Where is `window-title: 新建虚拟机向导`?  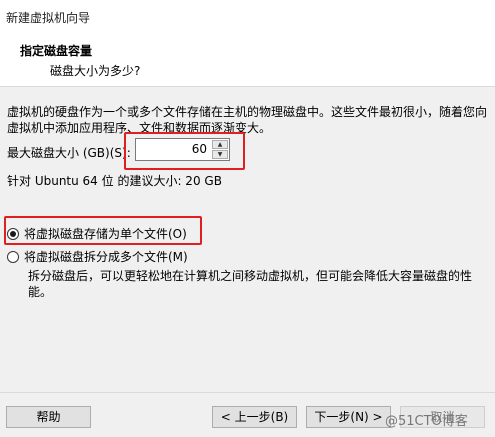
window-title: 新建虚拟机向导 is located at coordinates (48, 18).